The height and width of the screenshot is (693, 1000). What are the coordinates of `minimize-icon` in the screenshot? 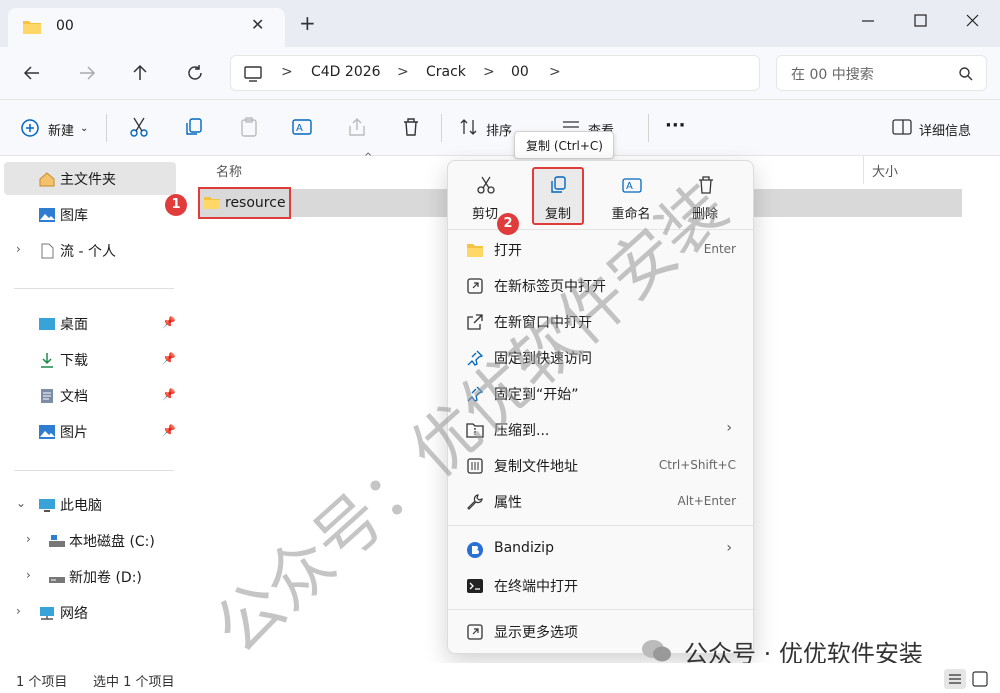 It's located at (868, 21).